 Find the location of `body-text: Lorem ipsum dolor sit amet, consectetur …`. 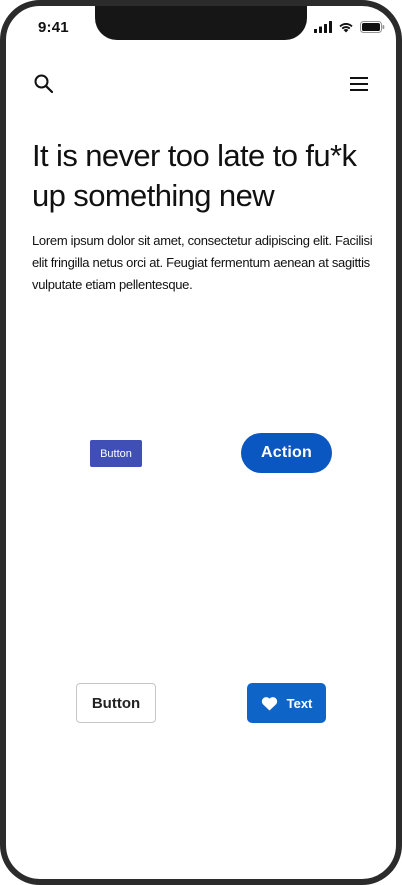

body-text: Lorem ipsum dolor sit amet, consectetur … is located at coordinates (202, 262).